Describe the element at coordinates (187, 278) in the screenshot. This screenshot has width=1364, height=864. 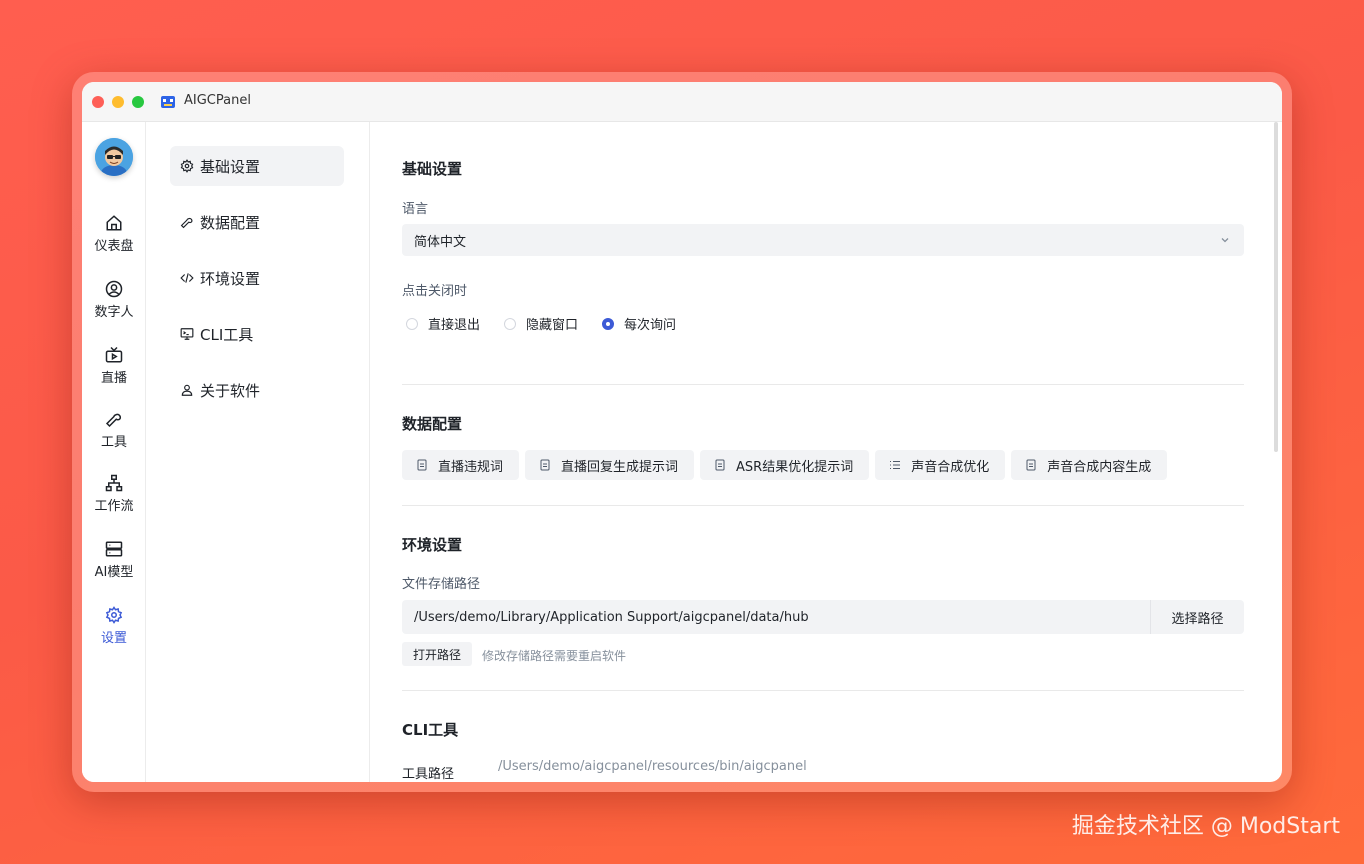
I see `code-icon` at that location.